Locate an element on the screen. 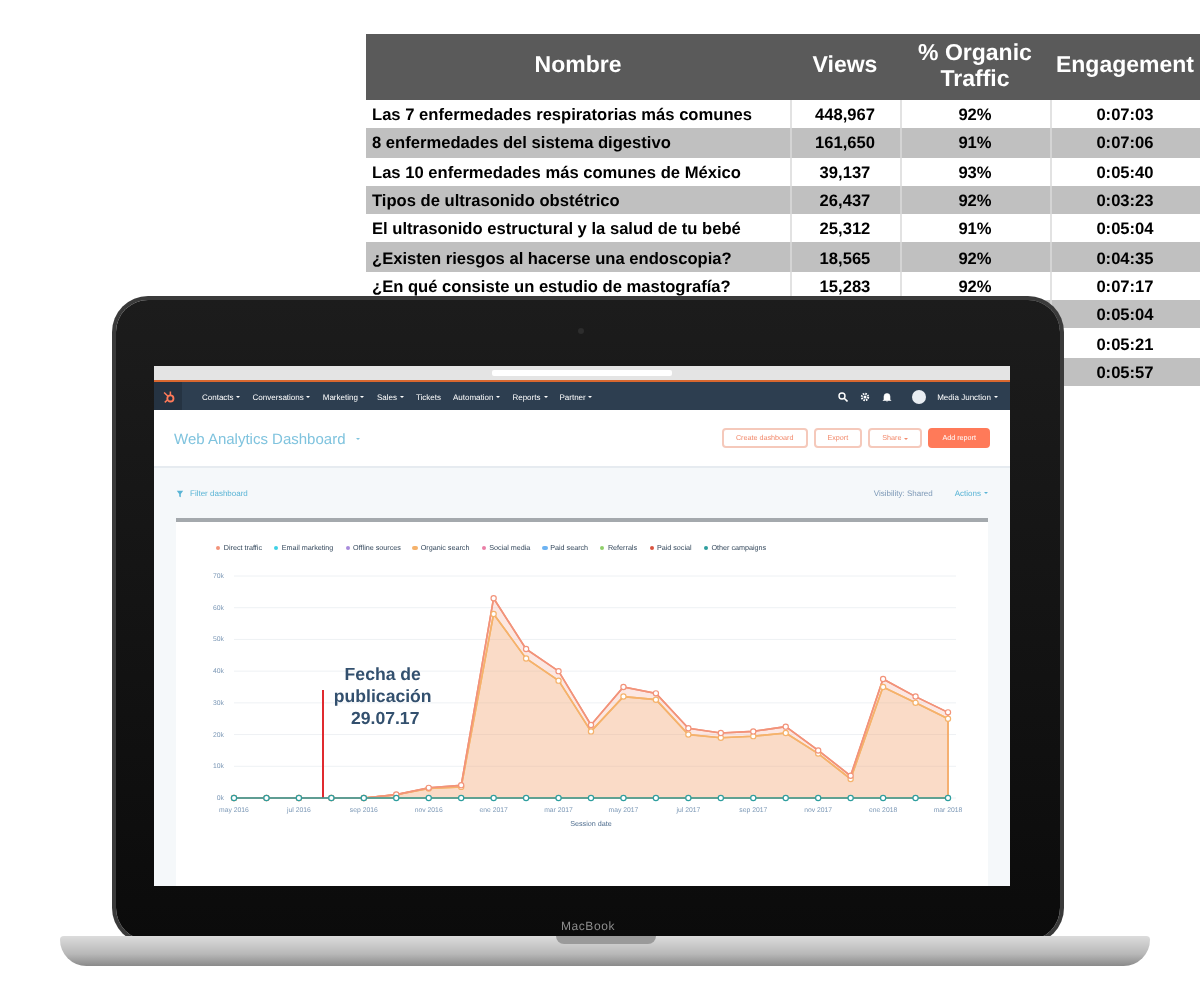 The image size is (1200, 990). table-cell: 91% is located at coordinates (975, 143).